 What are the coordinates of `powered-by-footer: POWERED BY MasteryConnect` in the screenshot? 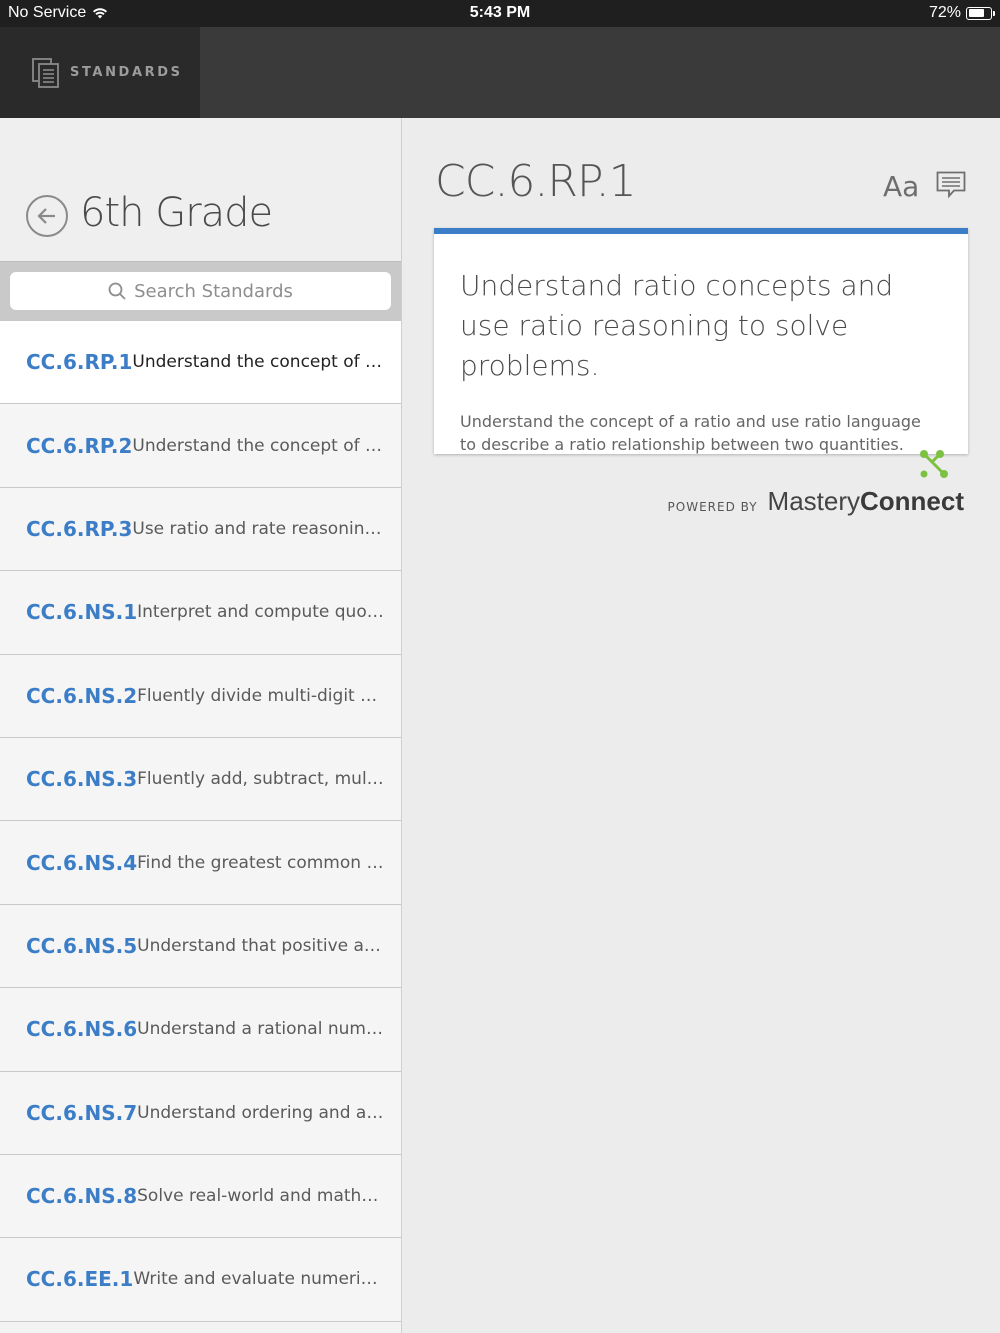 It's located at (815, 483).